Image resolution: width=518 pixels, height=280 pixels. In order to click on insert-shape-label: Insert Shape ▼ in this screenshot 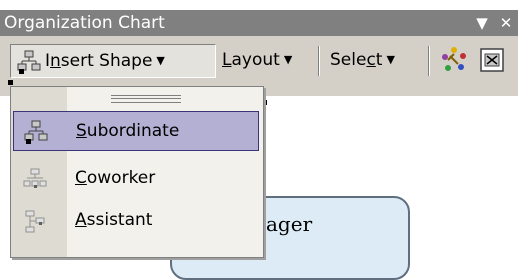, I will do `click(105, 61)`.